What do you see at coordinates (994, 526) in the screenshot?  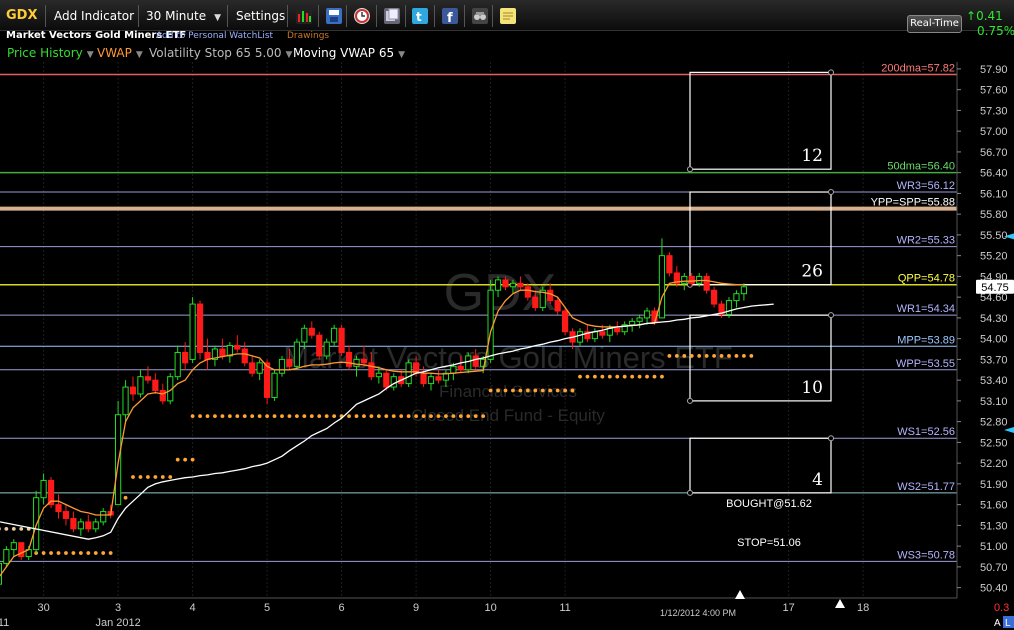 I see `y-tick-label: 51.30` at bounding box center [994, 526].